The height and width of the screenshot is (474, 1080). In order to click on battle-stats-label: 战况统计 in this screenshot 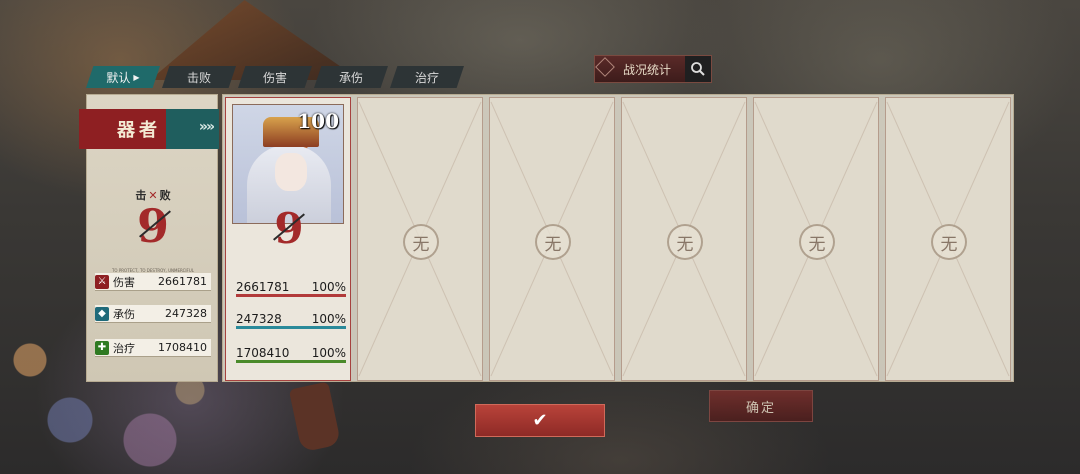, I will do `click(647, 69)`.